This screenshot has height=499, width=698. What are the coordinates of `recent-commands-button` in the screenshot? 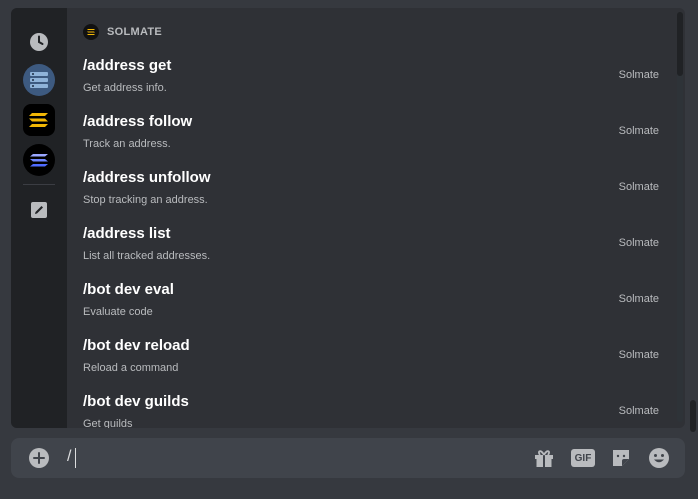 It's located at (39, 42).